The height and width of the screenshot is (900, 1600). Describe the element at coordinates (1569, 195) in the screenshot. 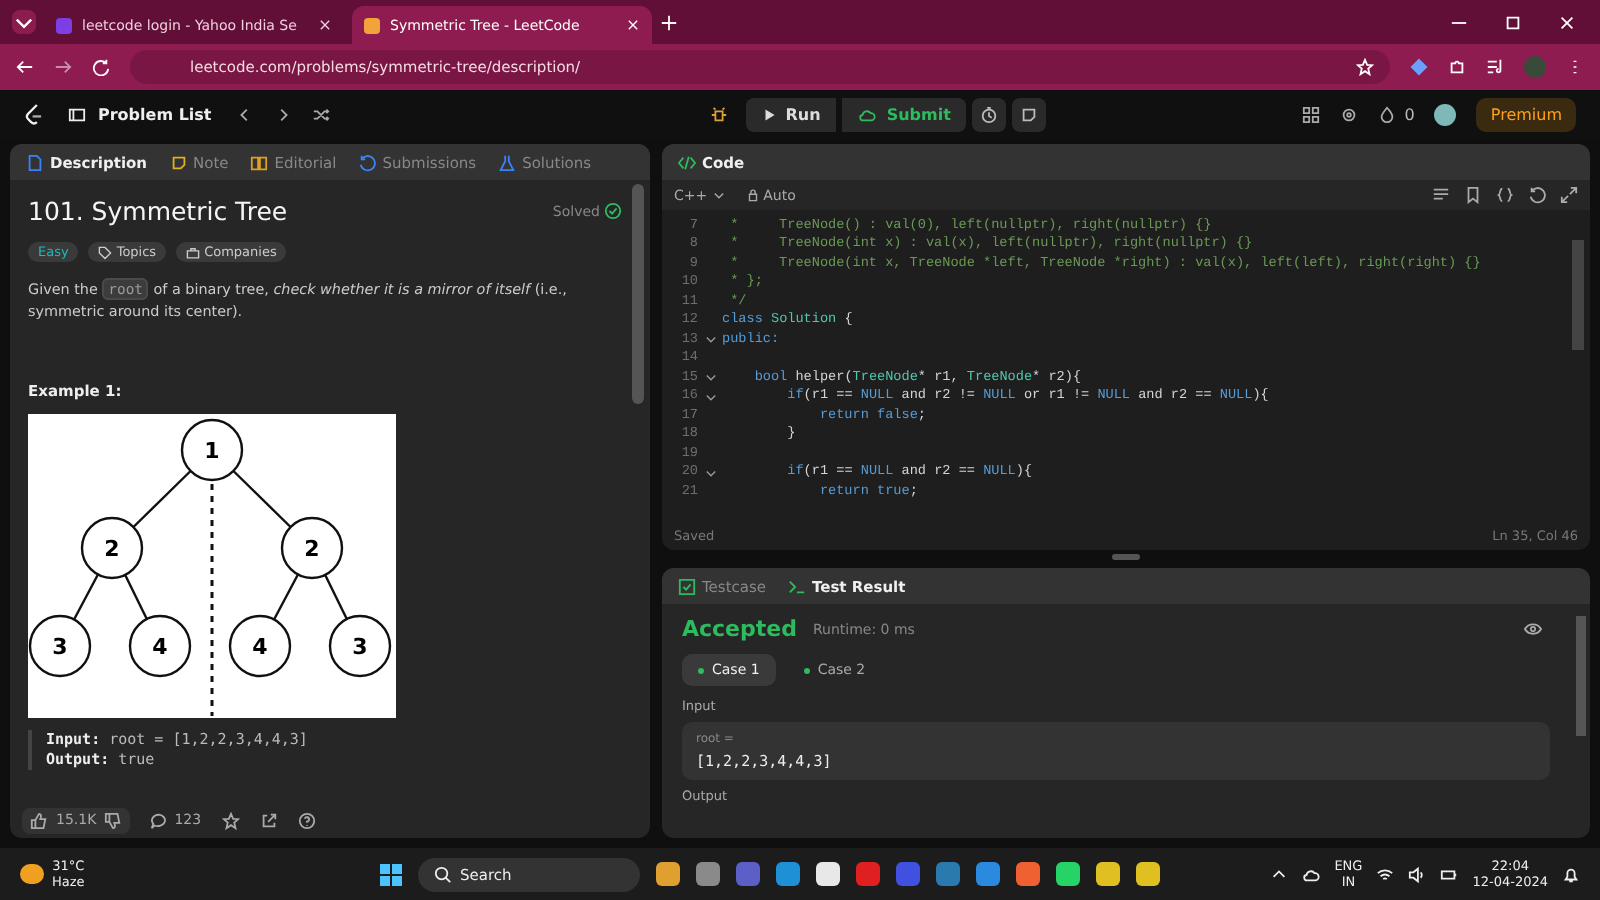

I see `expand-icon` at that location.